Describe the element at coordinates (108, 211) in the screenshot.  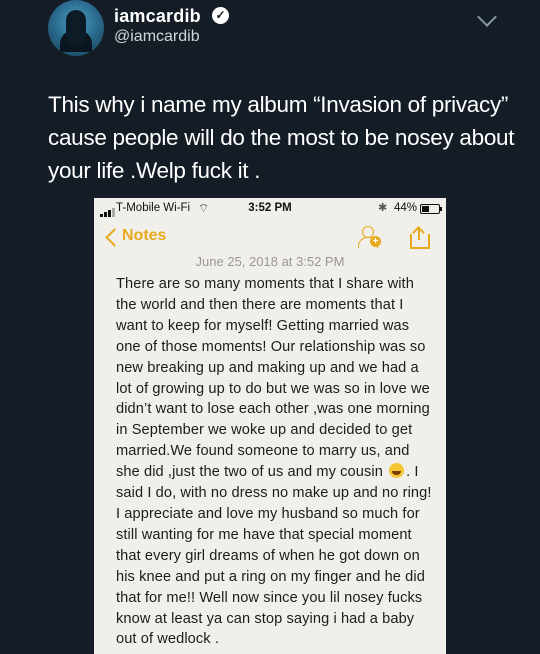
I see `signal-icon` at that location.